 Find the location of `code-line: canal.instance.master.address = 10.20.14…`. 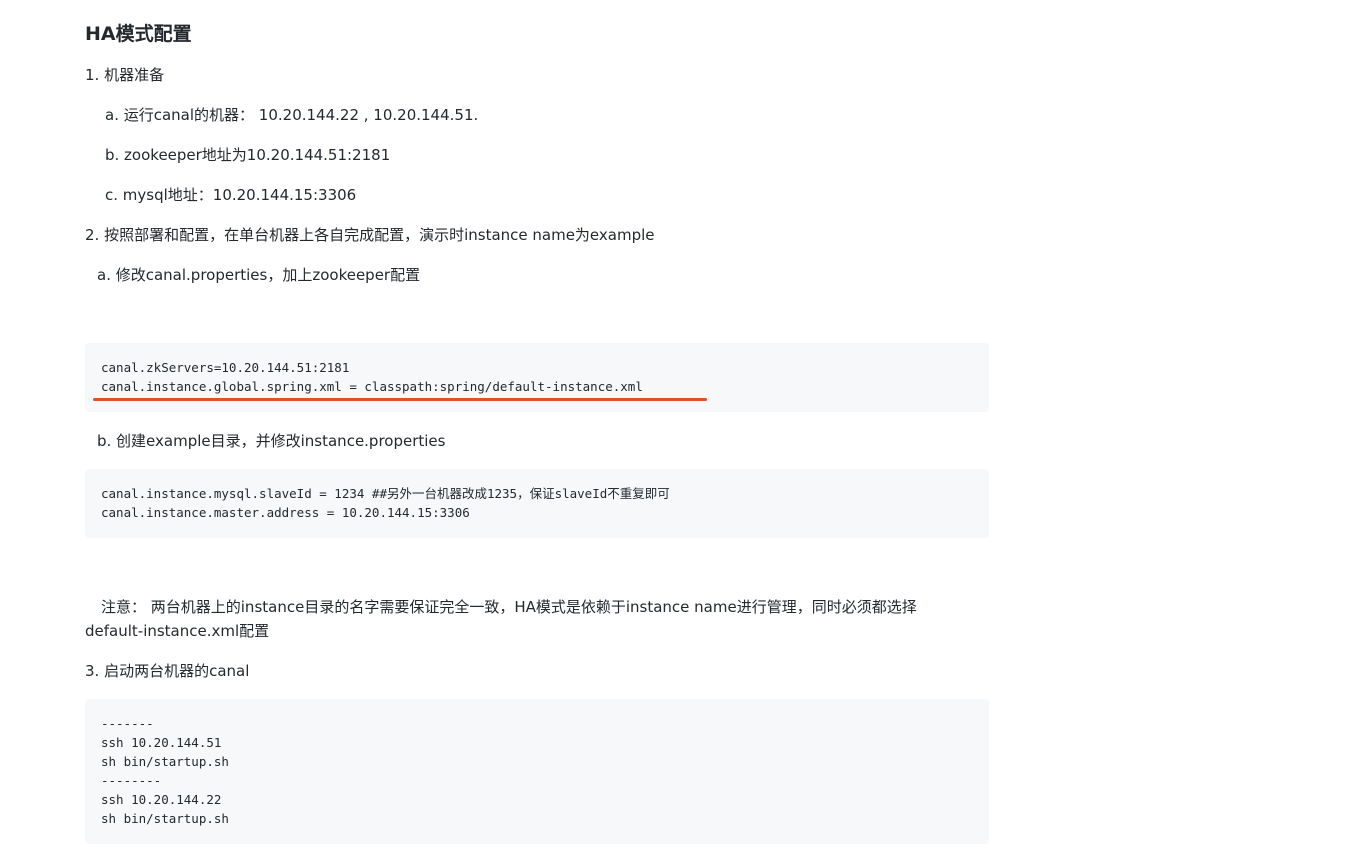

code-line: canal.instance.master.address = 10.20.14… is located at coordinates (285, 512).